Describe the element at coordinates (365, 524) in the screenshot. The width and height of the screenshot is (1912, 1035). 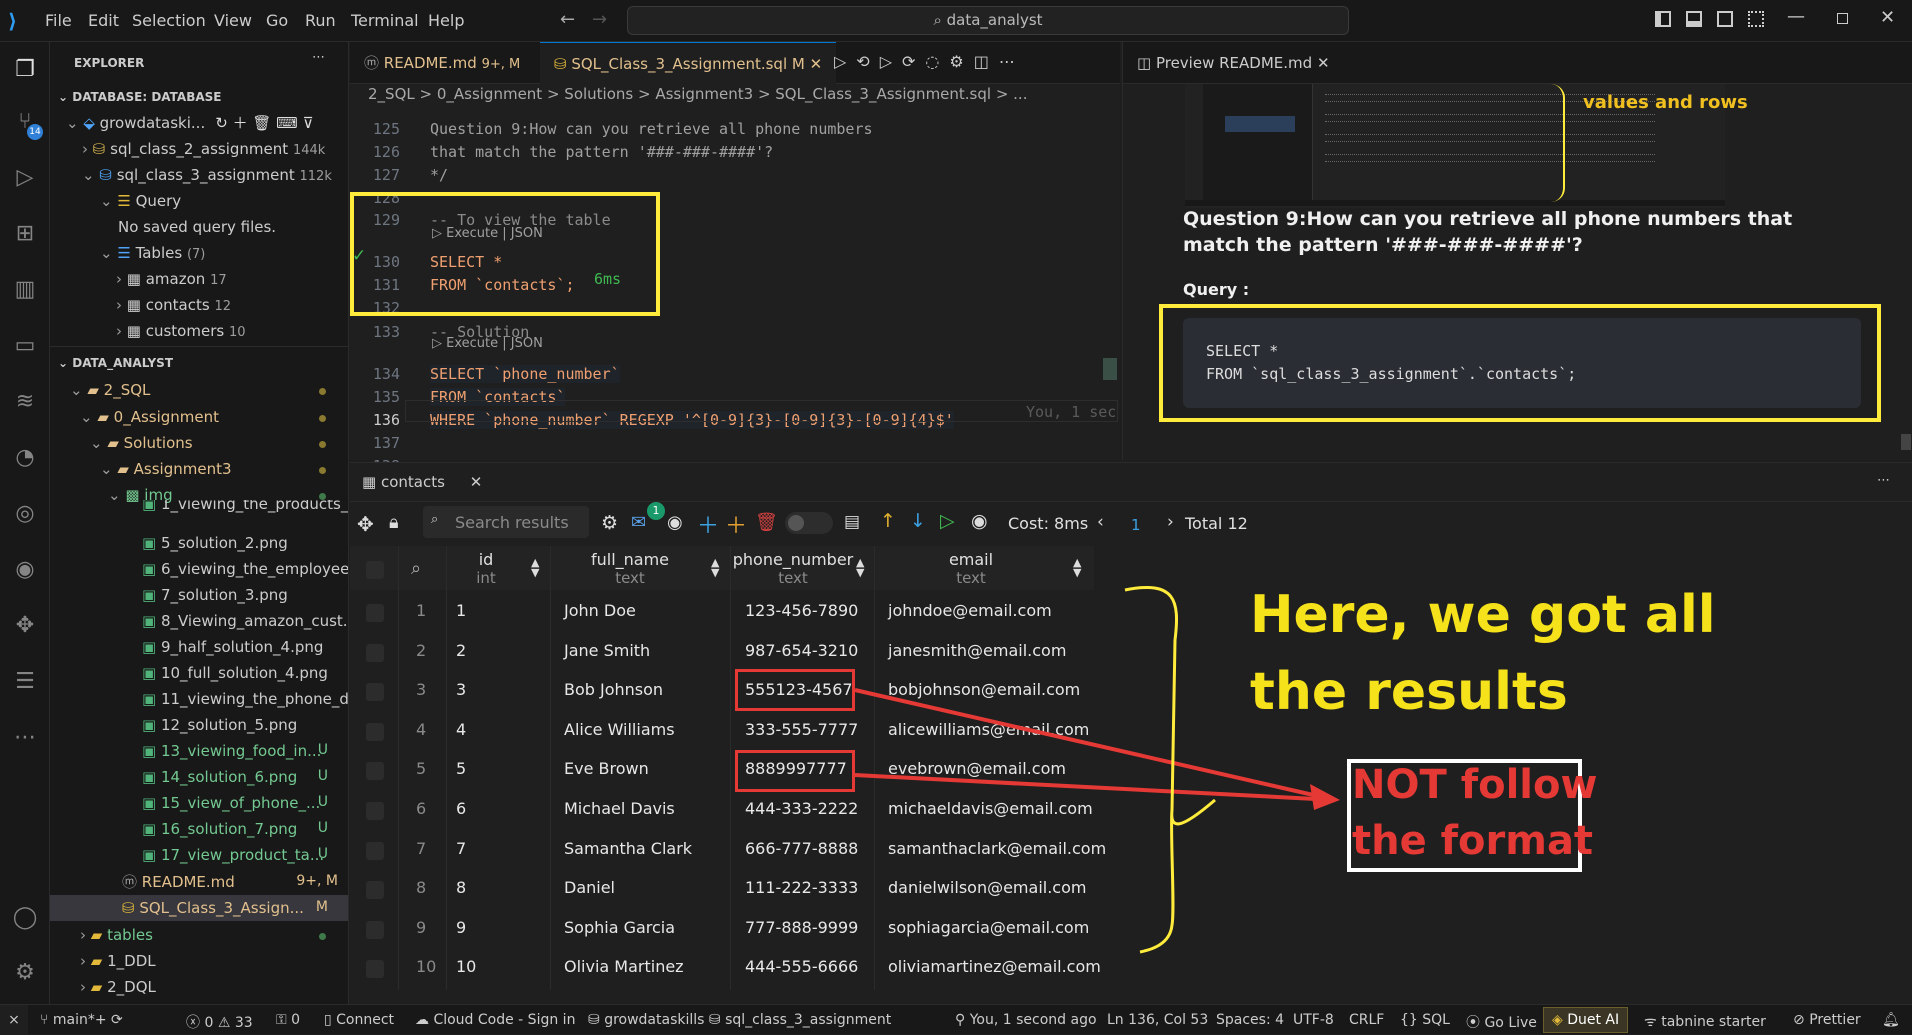
I see `move-icon: ✥` at that location.